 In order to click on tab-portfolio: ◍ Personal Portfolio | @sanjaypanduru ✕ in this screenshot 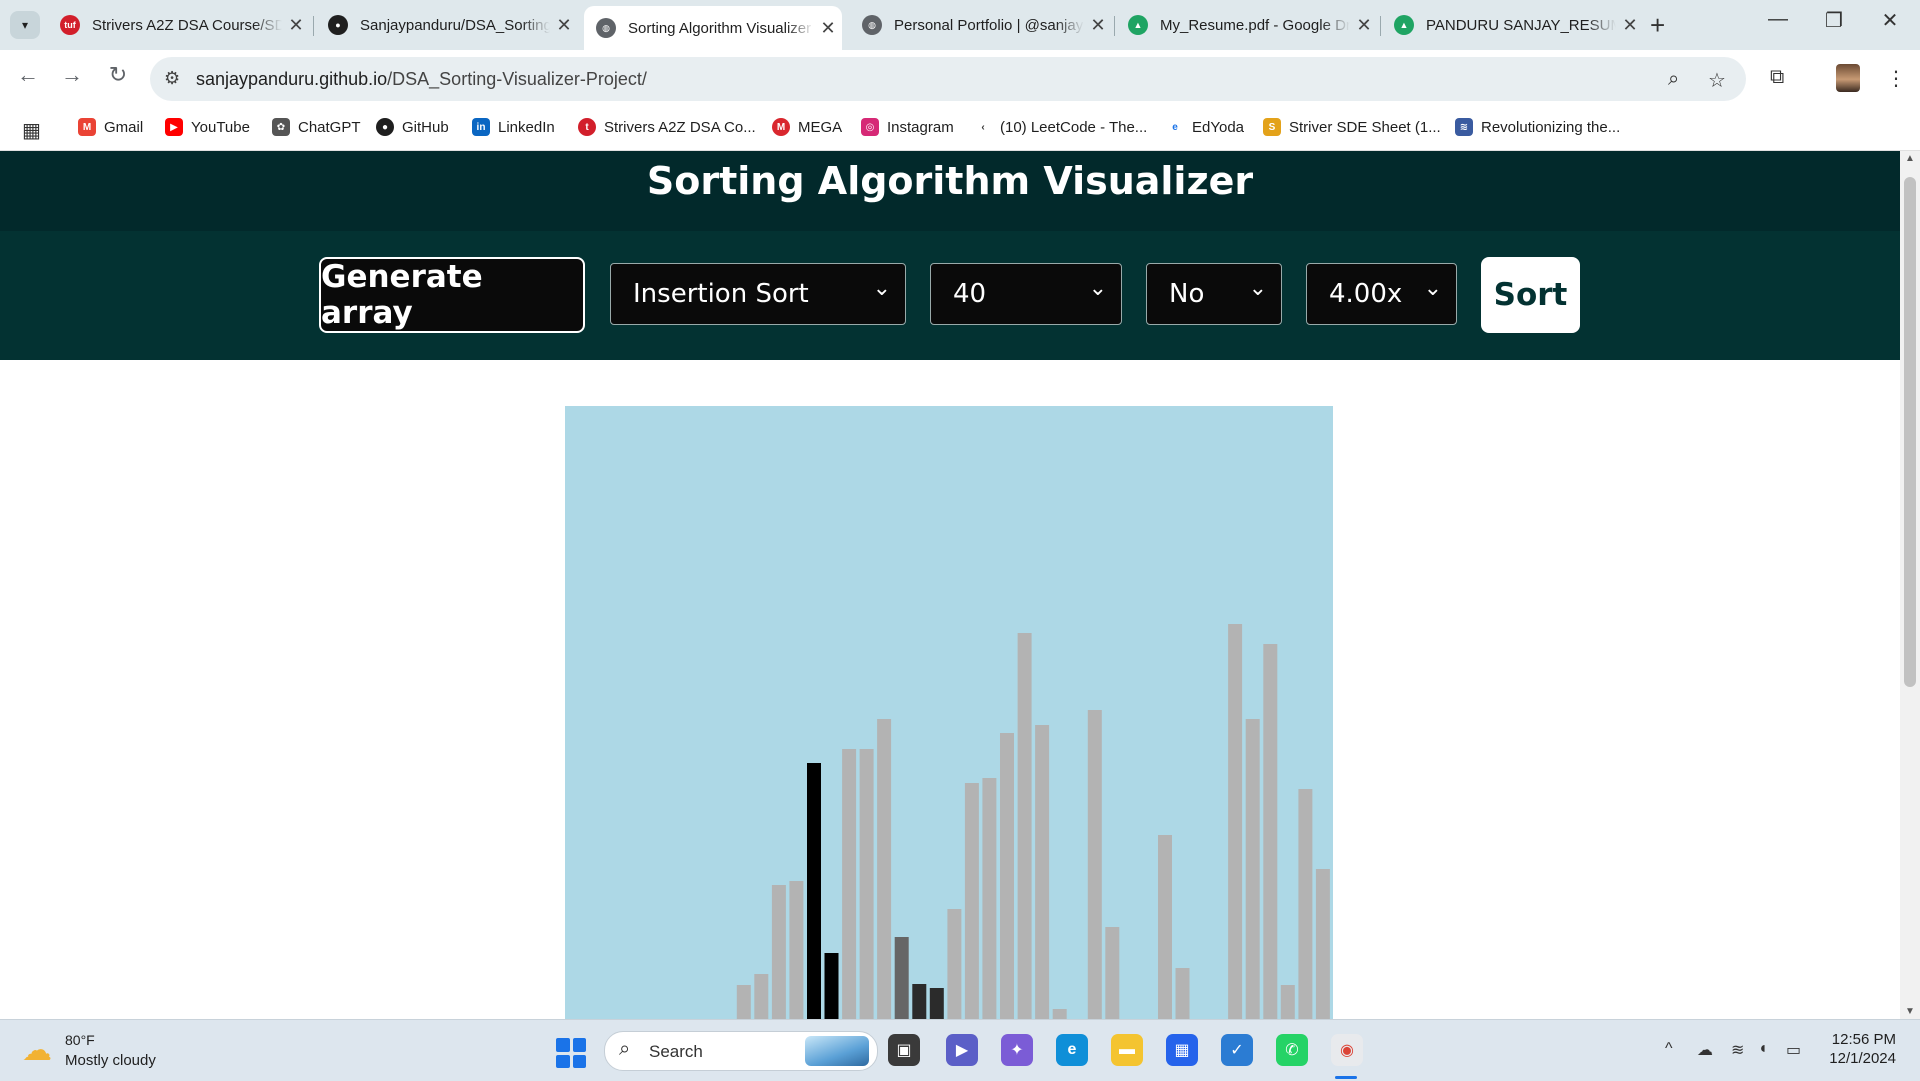, I will do `click(981, 25)`.